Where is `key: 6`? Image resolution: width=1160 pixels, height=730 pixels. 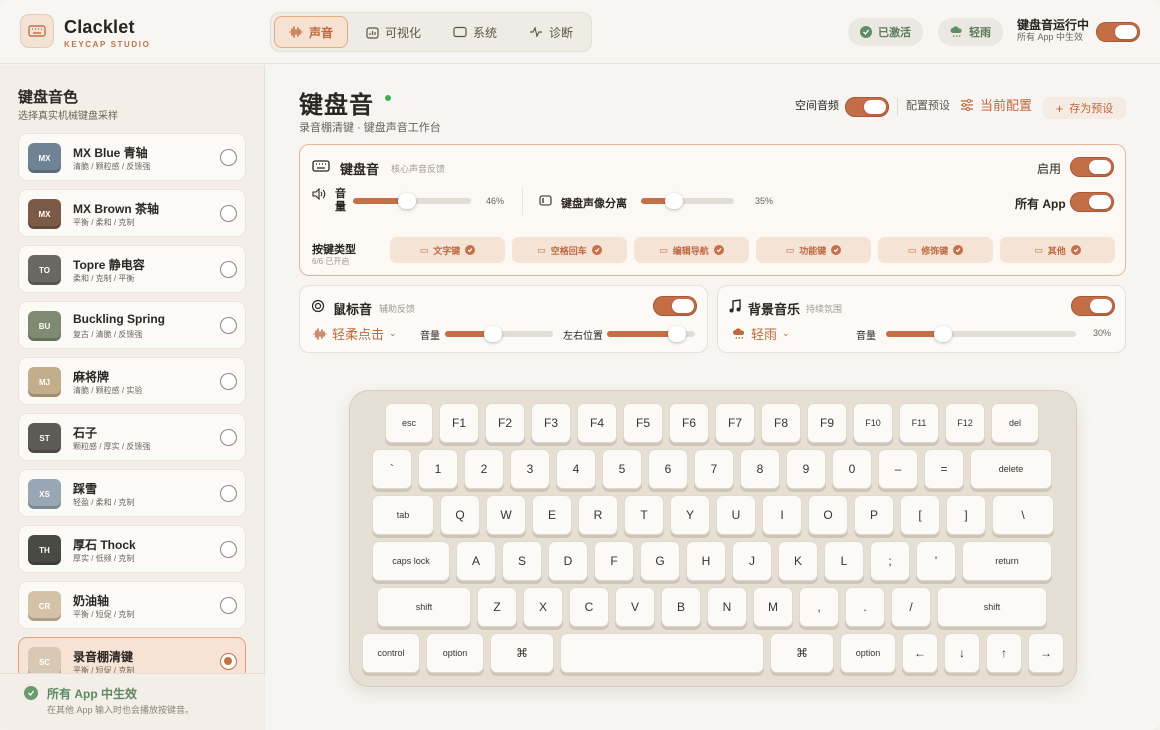 key: 6 is located at coordinates (668, 469).